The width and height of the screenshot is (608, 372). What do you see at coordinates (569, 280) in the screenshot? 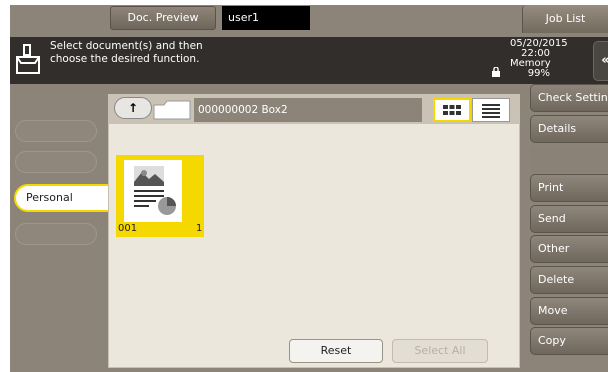
I see `delete-button: Delete` at bounding box center [569, 280].